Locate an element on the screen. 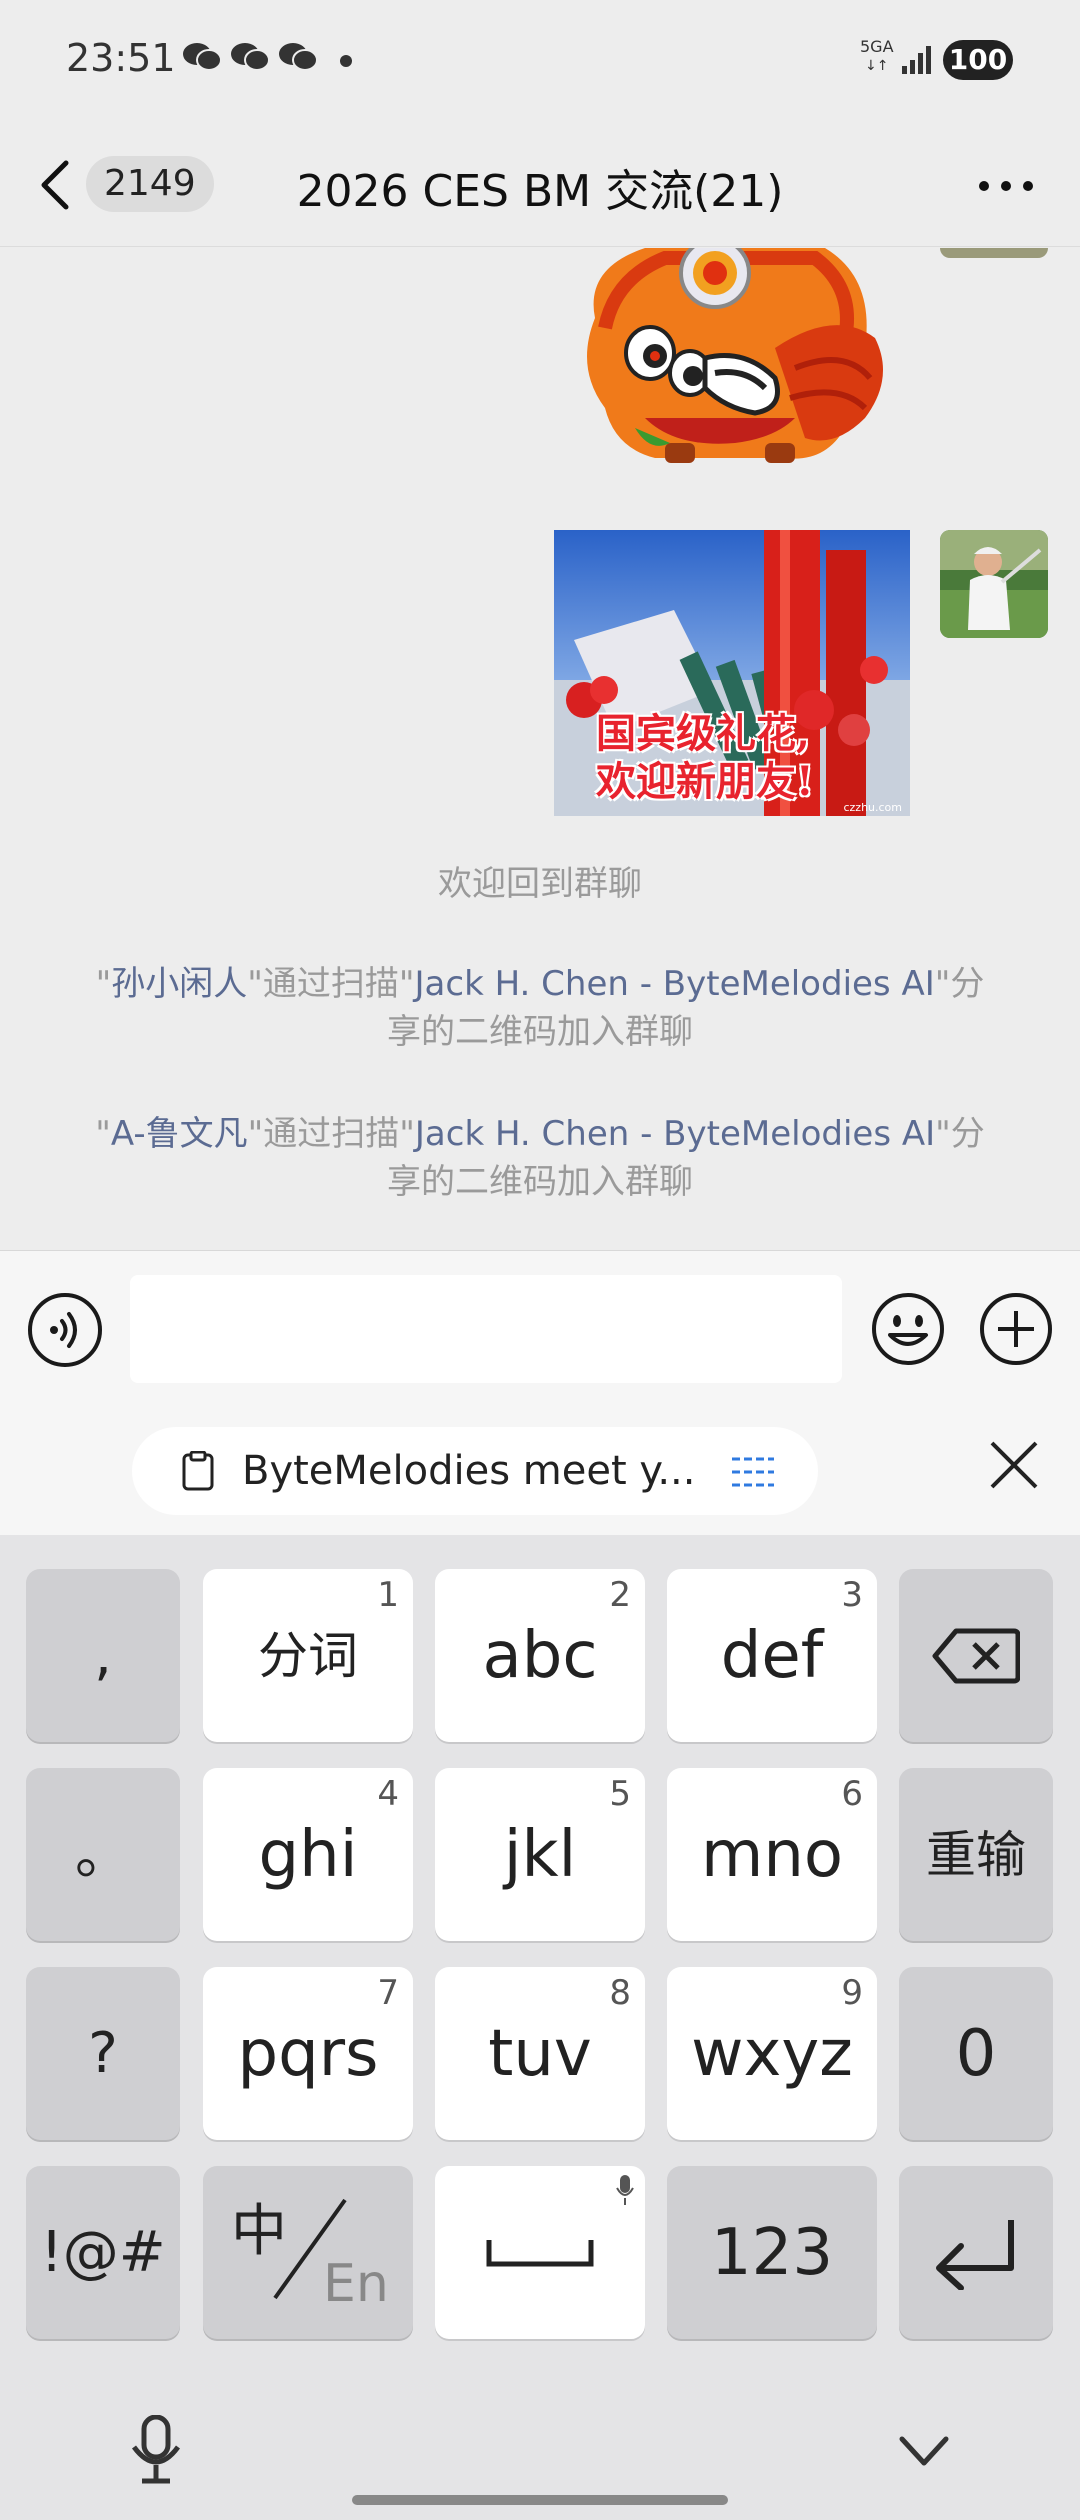 The height and width of the screenshot is (2520, 1080). expand-list-icon is located at coordinates (753, 1472).